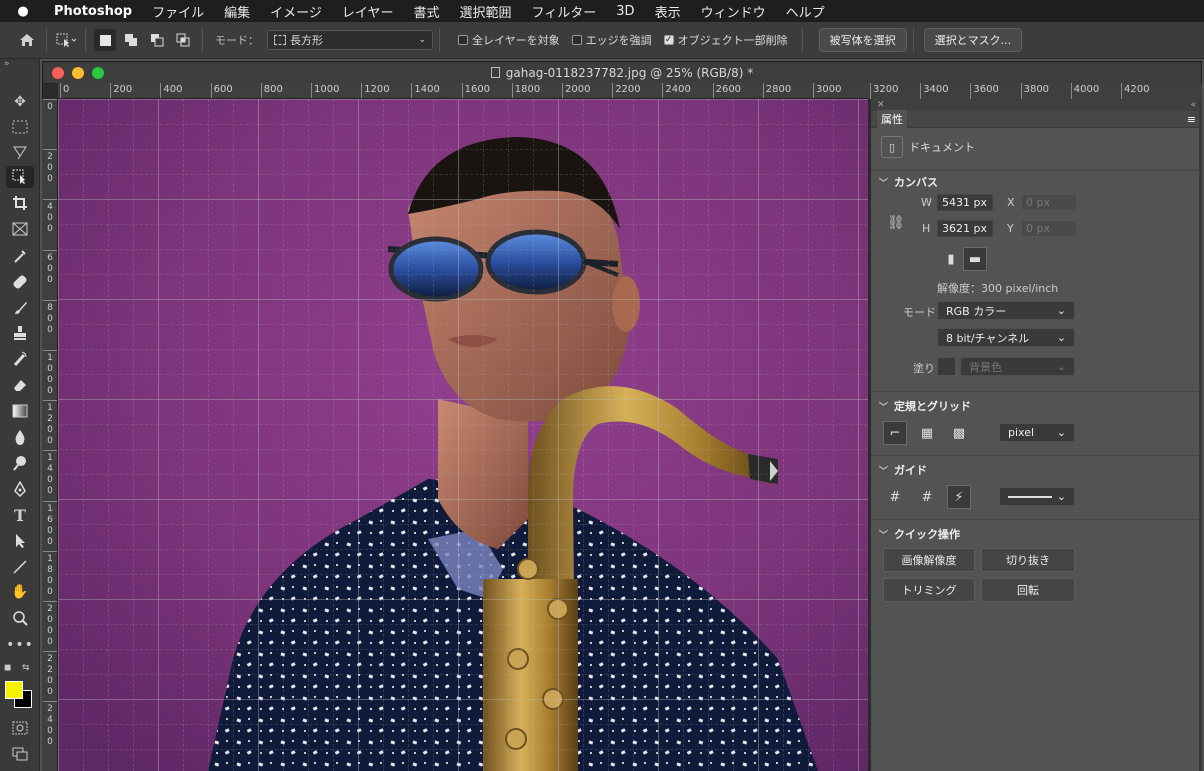 The width and height of the screenshot is (1204, 771). I want to click on y-input: 0 px, so click(1049, 228).